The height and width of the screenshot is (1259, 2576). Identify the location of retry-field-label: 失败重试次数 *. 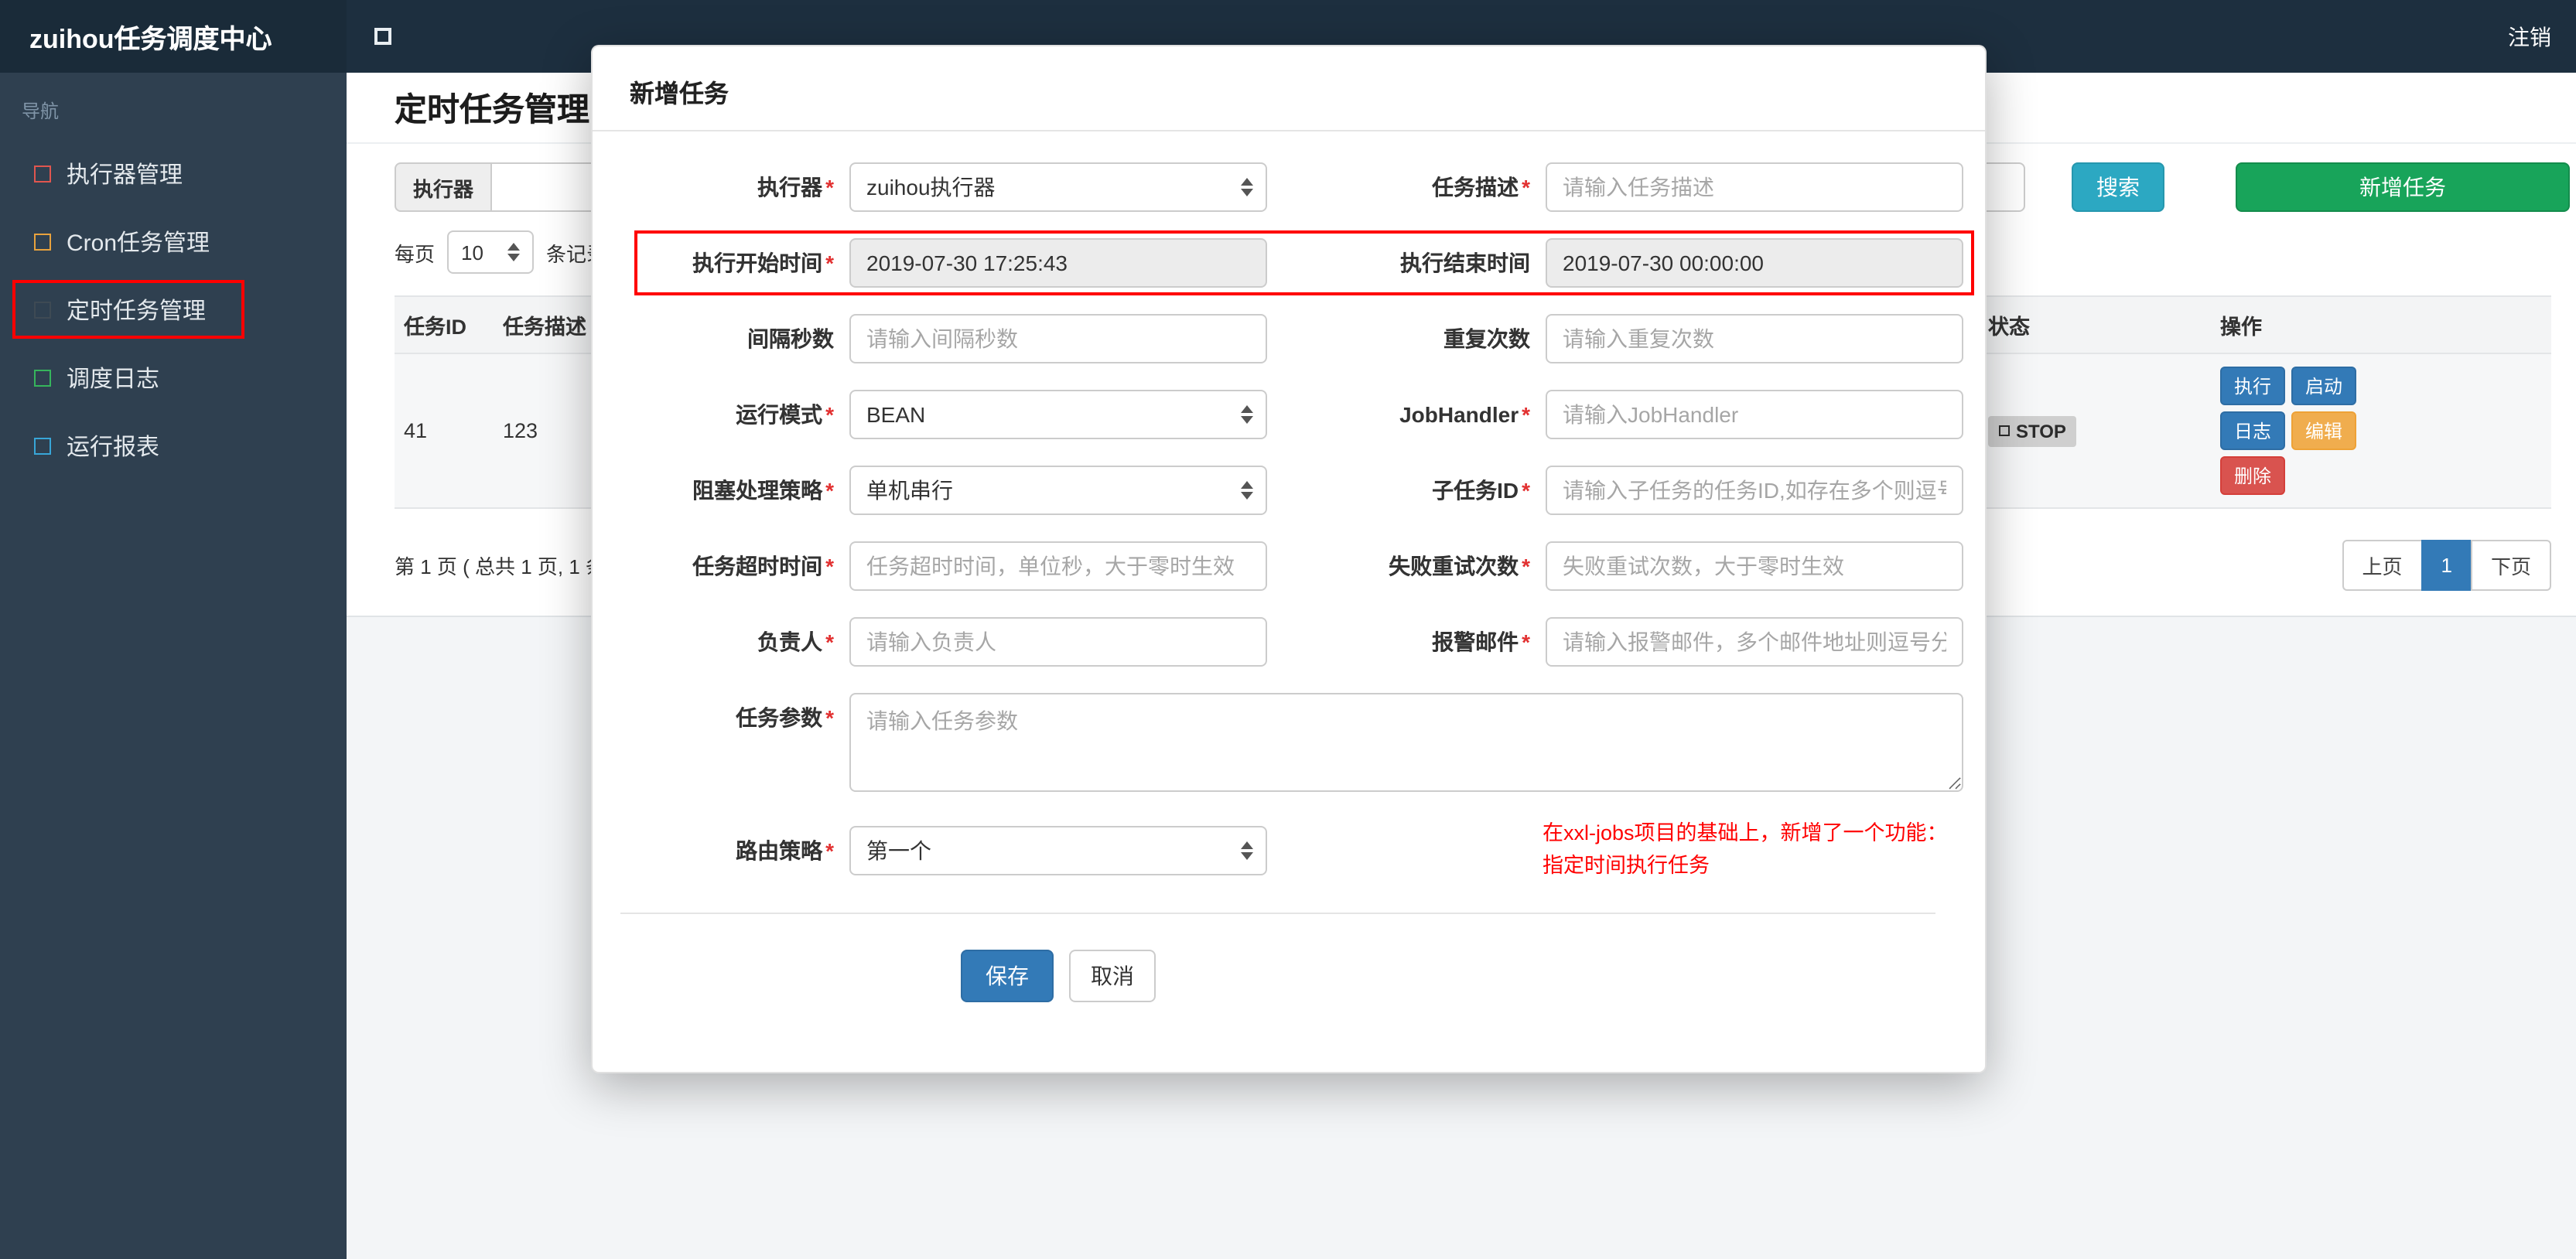
(1459, 566).